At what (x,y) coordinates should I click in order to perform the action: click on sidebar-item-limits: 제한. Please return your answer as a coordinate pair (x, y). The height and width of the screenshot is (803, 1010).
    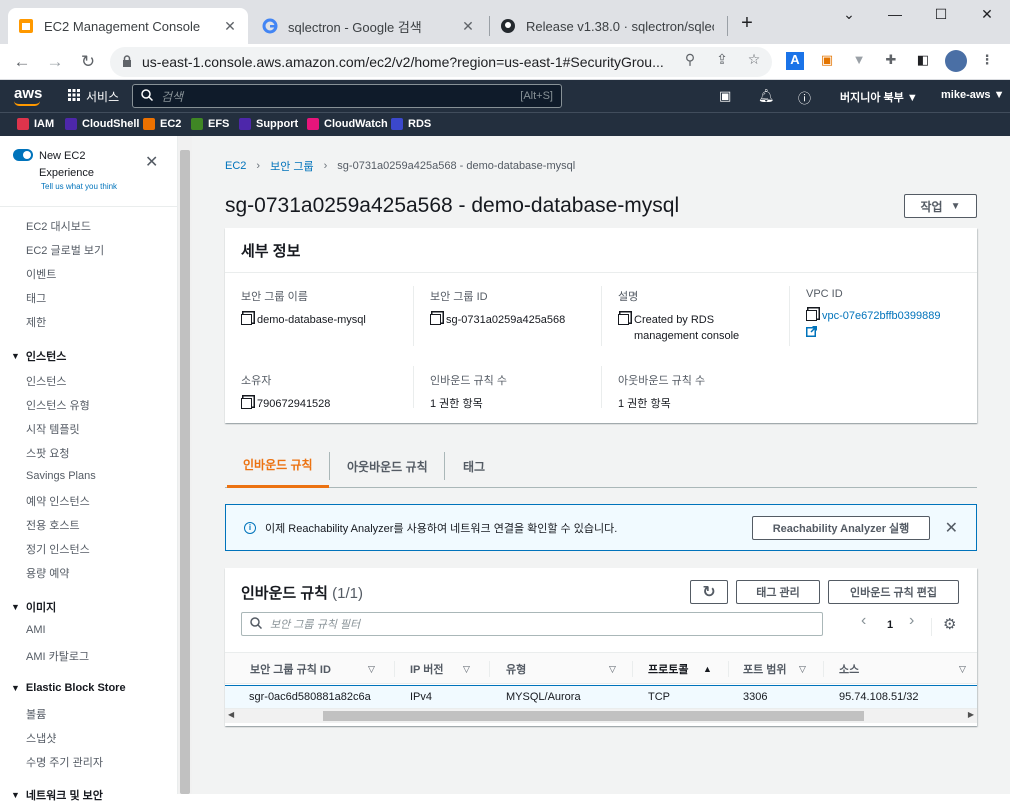
    Looking at the image, I should click on (36, 322).